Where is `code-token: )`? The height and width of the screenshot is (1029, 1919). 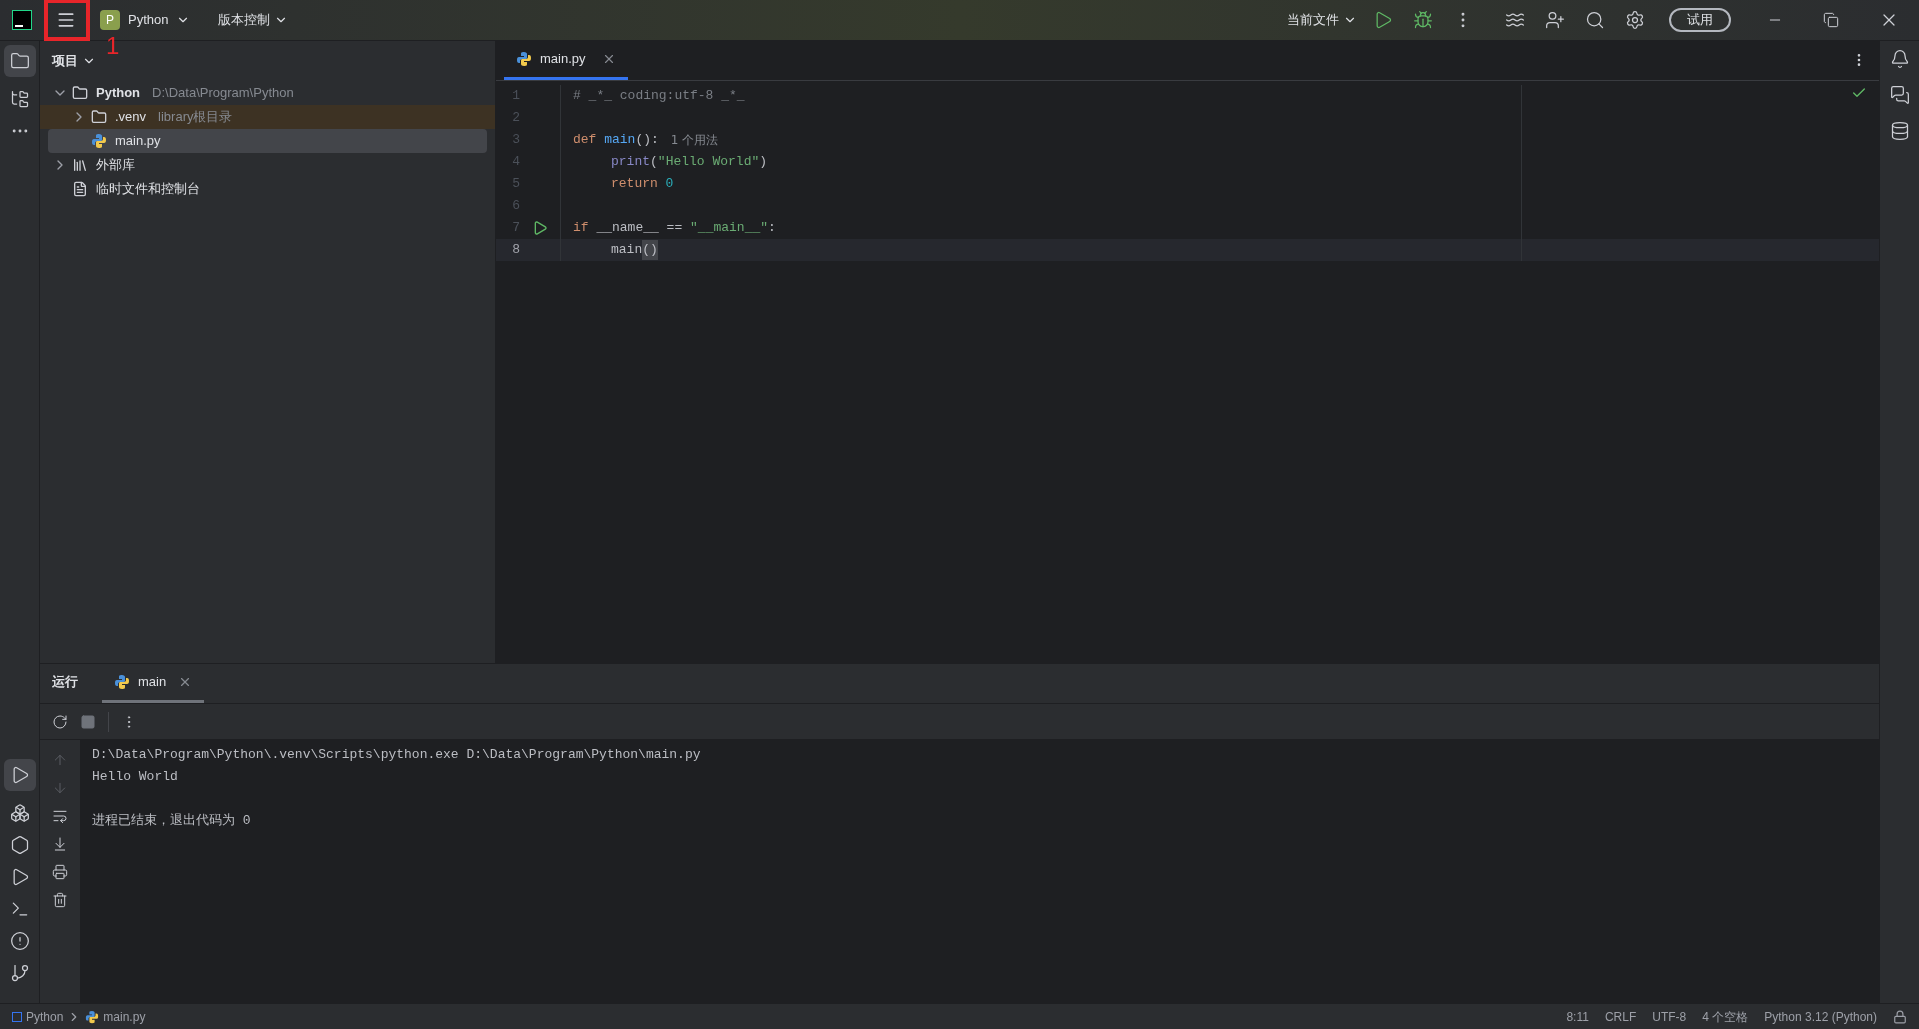
code-token: ) is located at coordinates (763, 162).